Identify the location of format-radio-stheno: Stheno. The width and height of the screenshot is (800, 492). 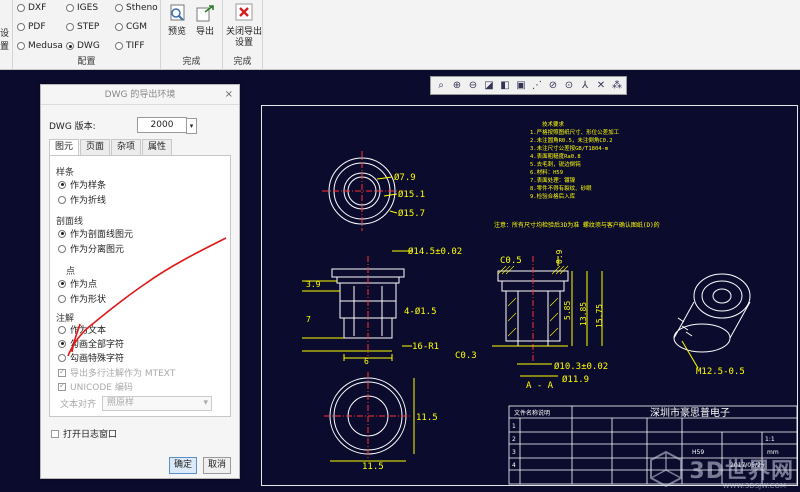
(136, 8).